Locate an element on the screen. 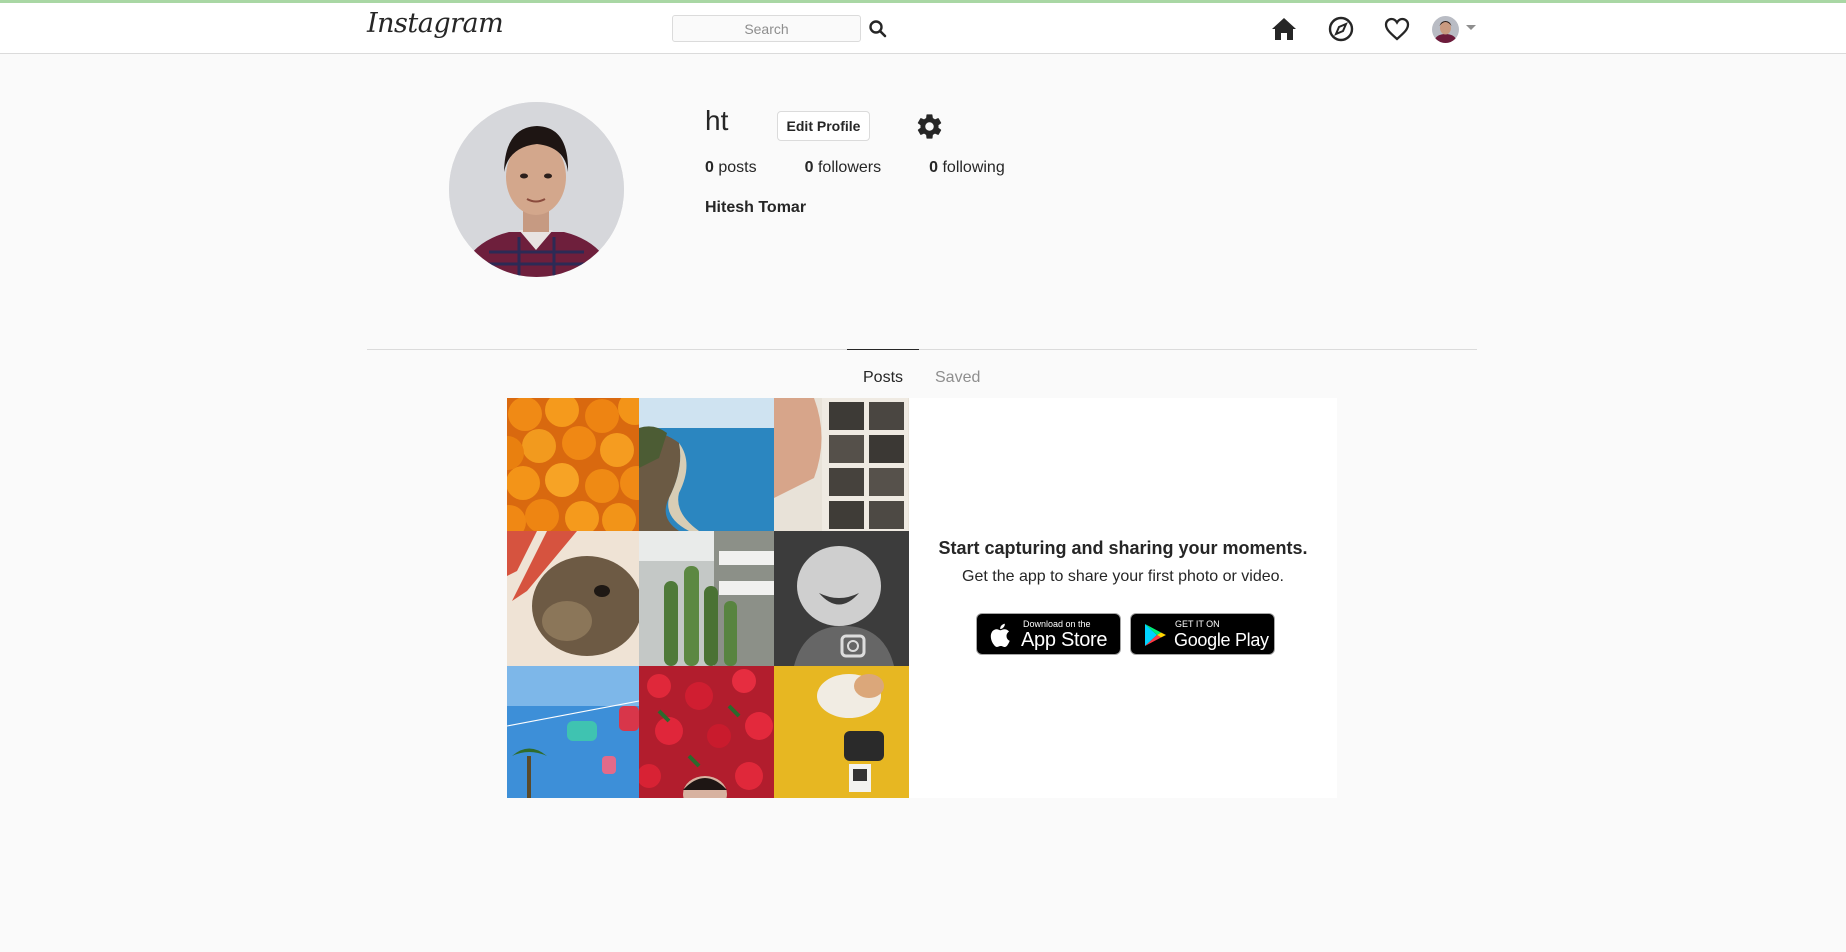 This screenshot has width=1846, height=952. tabs-divider is located at coordinates (922, 349).